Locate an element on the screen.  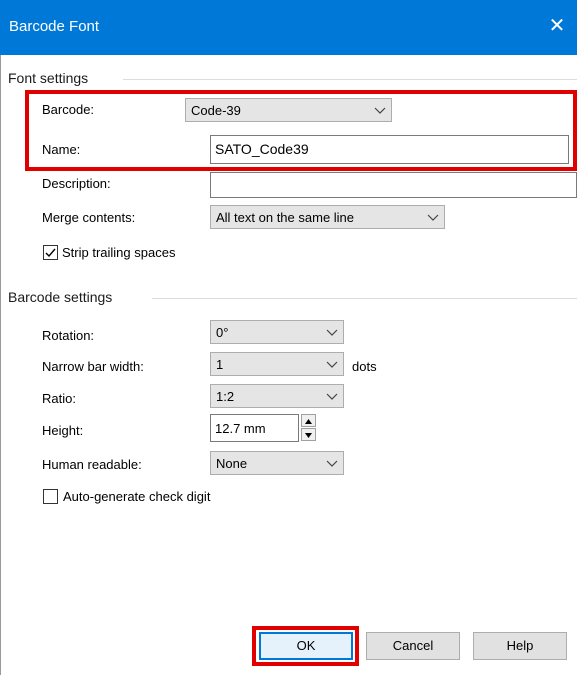
description-field is located at coordinates (393, 185).